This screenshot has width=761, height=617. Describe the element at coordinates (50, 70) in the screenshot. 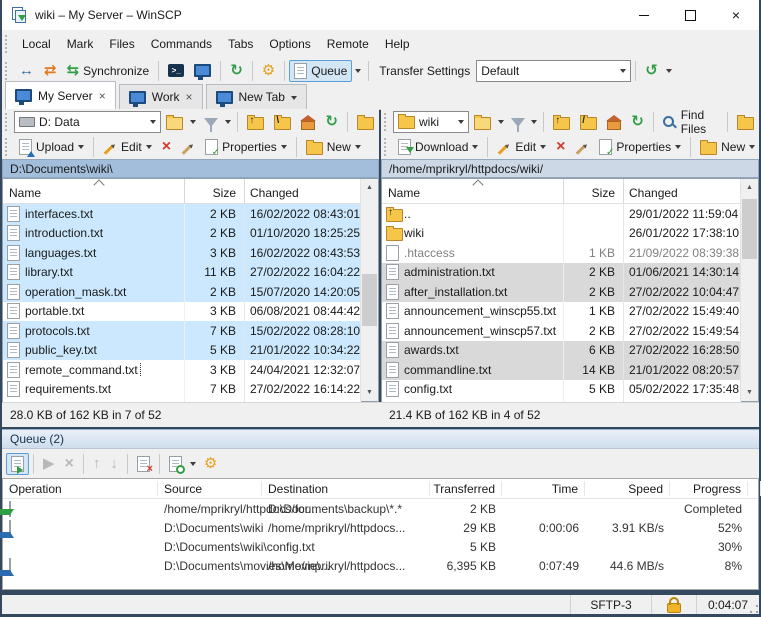

I see `sync-browsing-button: ⇄` at that location.